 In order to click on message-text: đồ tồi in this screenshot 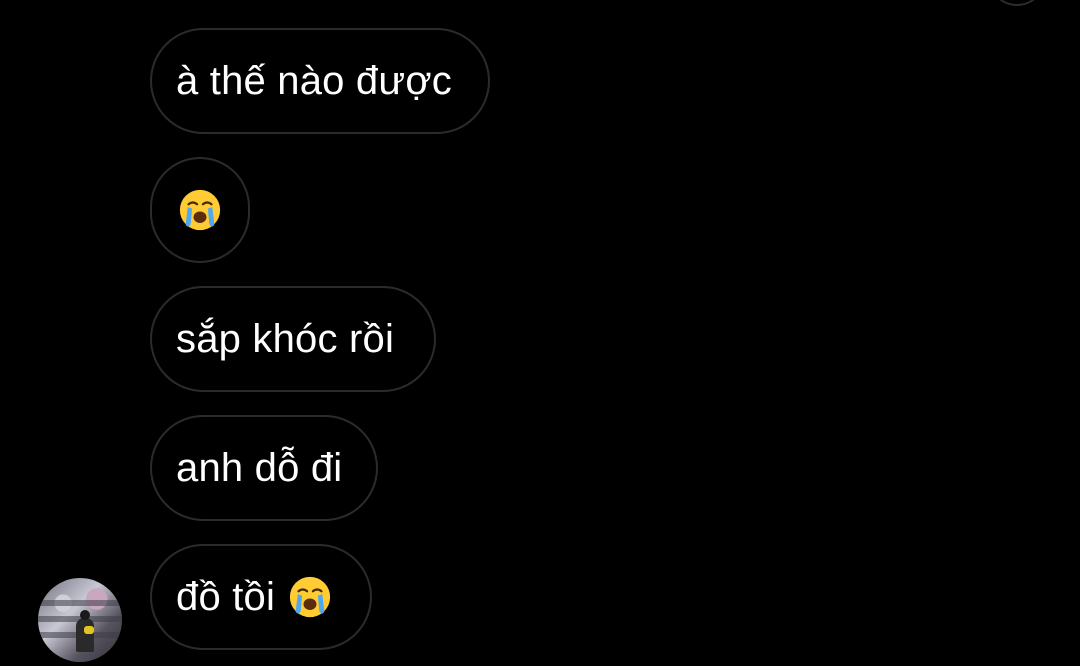, I will do `click(226, 596)`.